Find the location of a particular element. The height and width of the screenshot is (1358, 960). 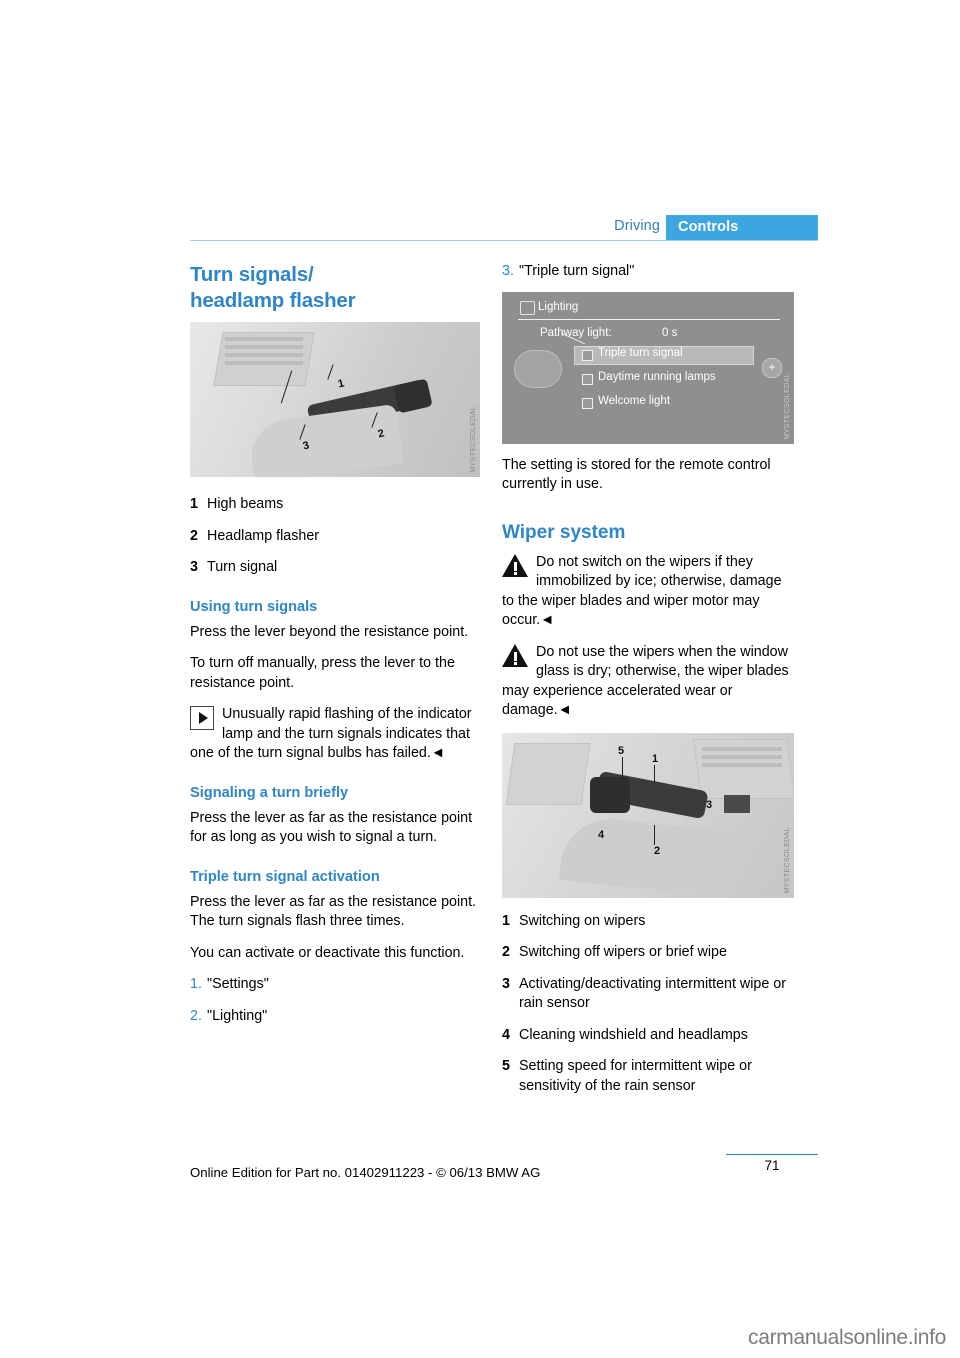

step-number: 3. is located at coordinates (508, 271).